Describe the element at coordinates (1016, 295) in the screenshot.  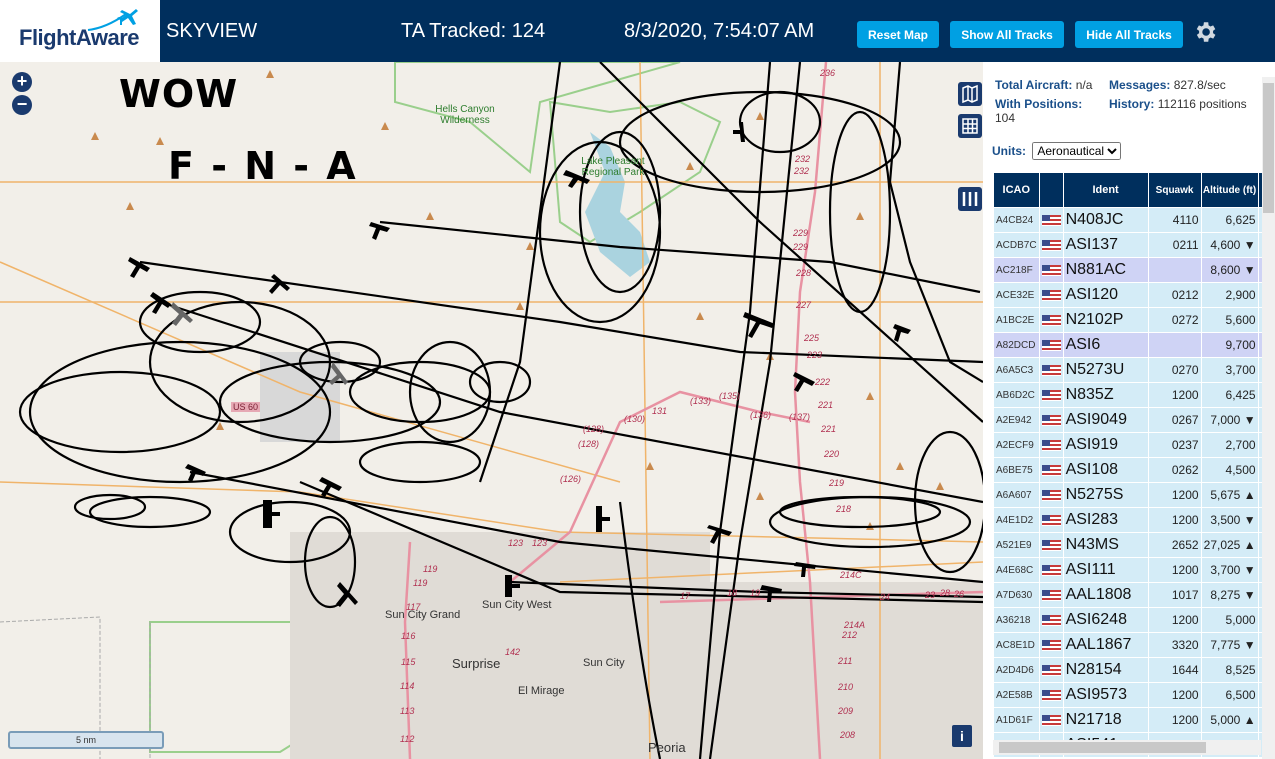
I see `icao-cell: ACE32E` at that location.